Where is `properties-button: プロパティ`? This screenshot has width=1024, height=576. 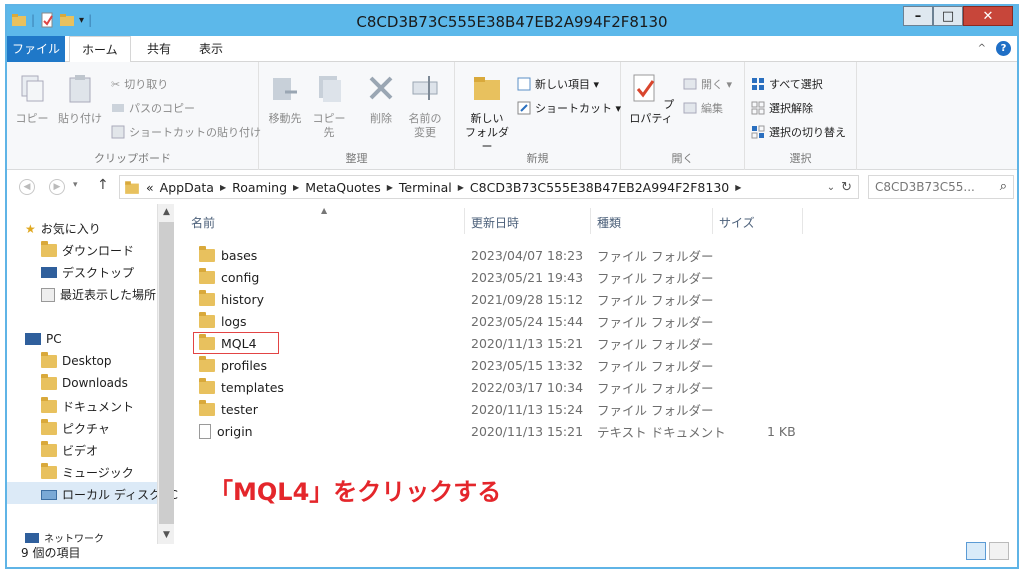 properties-button: プロパティ is located at coordinates (651, 99).